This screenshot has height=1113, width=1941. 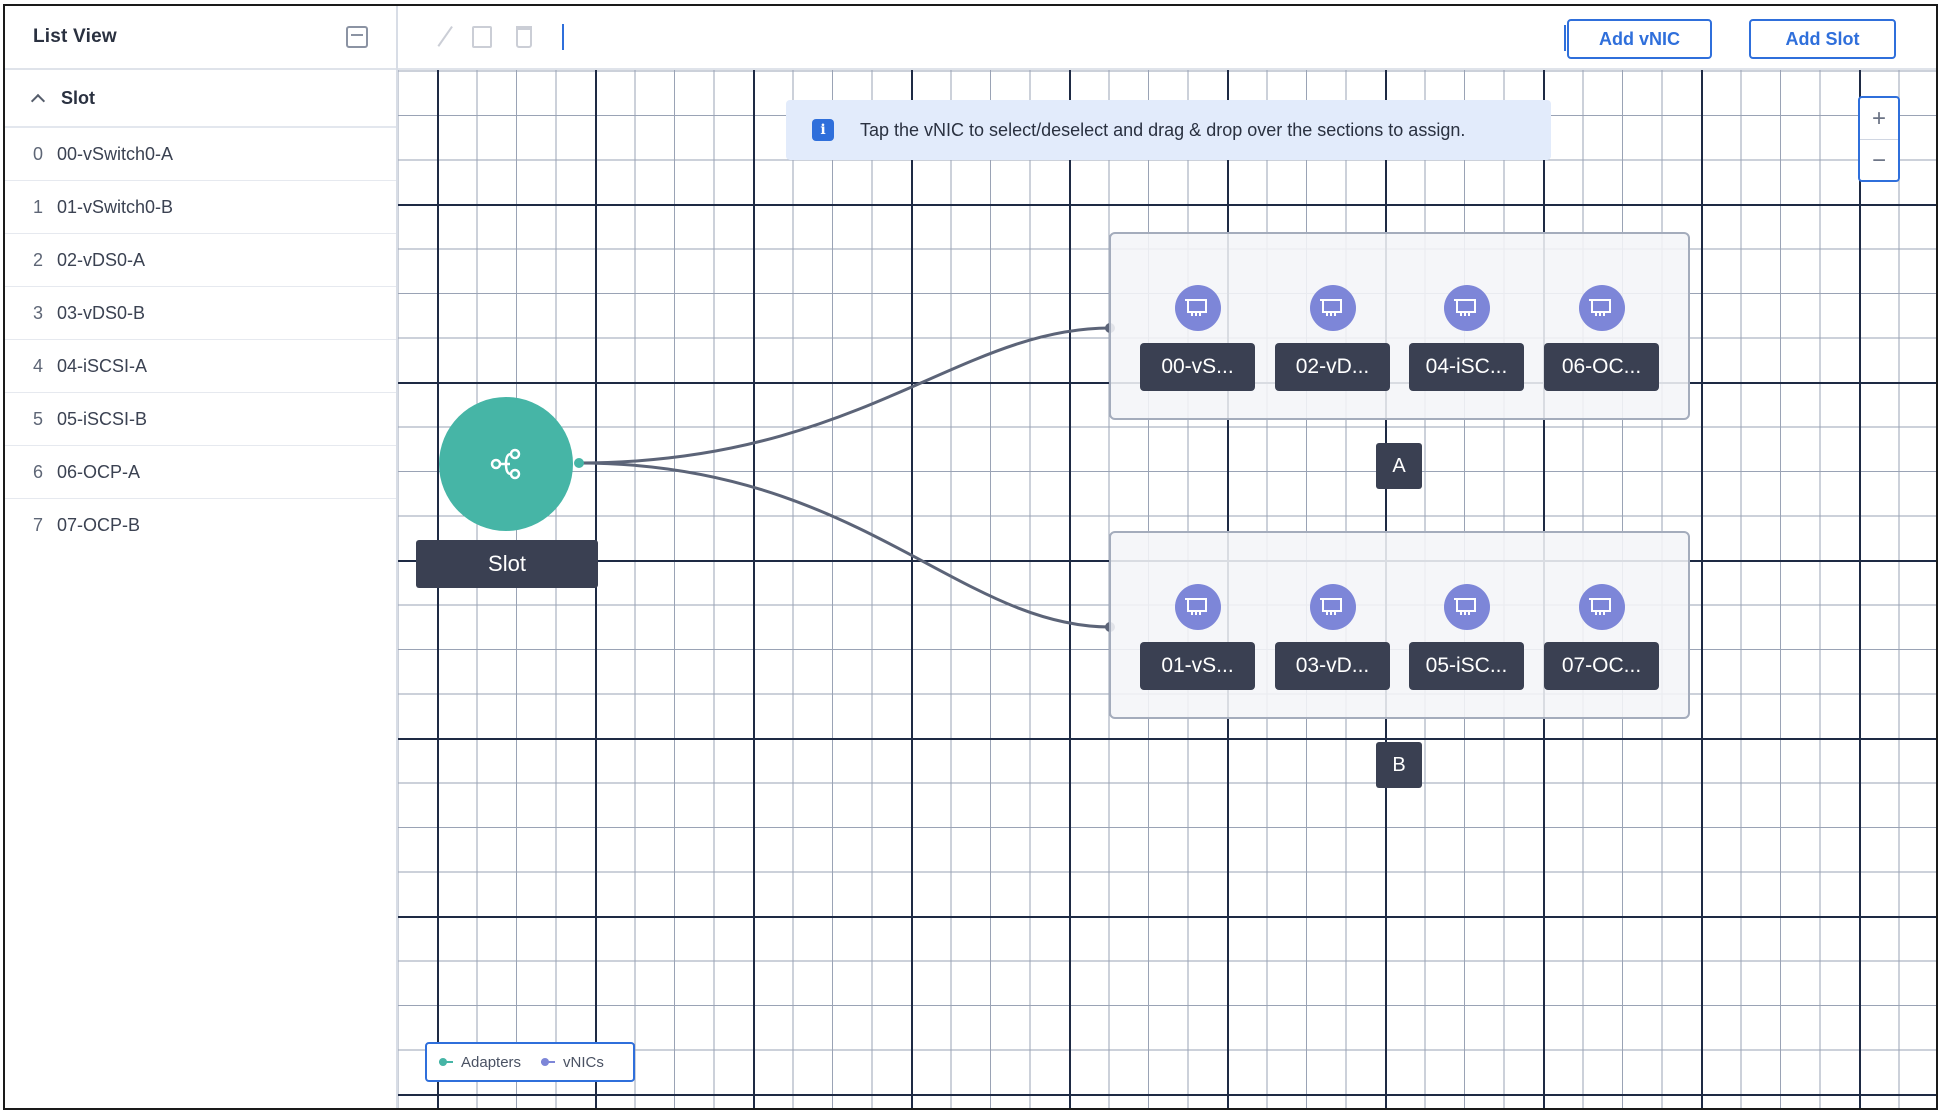 I want to click on info-icon: i, so click(x=823, y=130).